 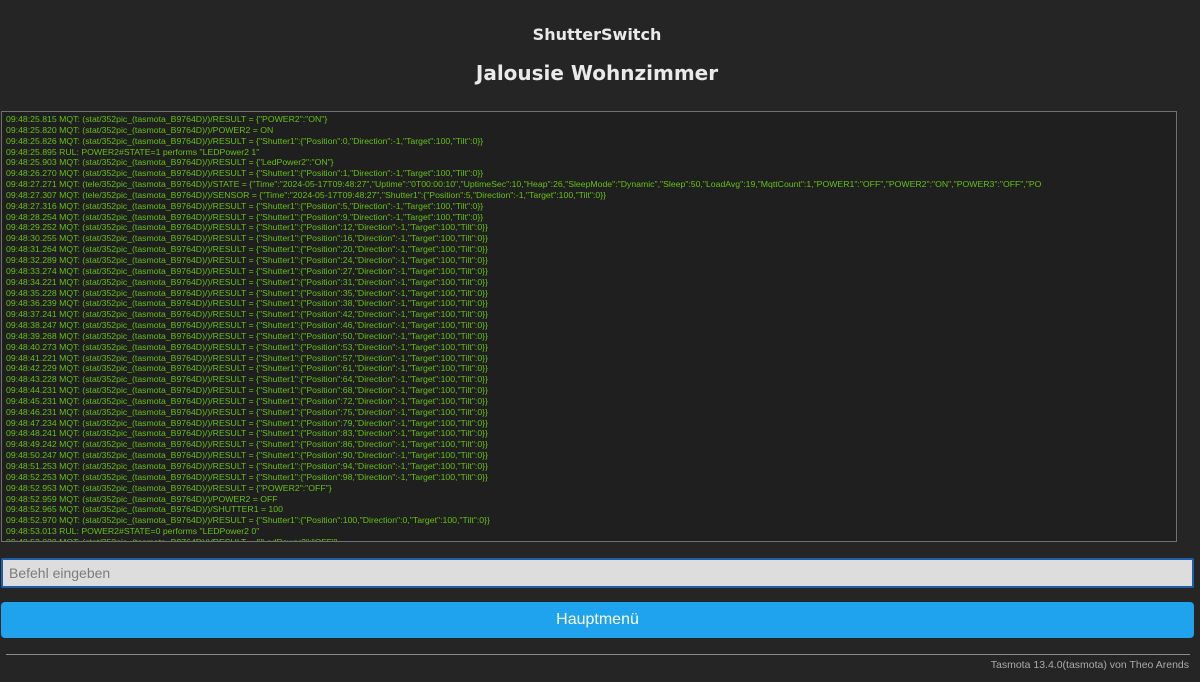 What do you see at coordinates (1089, 665) in the screenshot?
I see `footer-version: Tasmota 13.4.0(tasmota) von Theo Arends` at bounding box center [1089, 665].